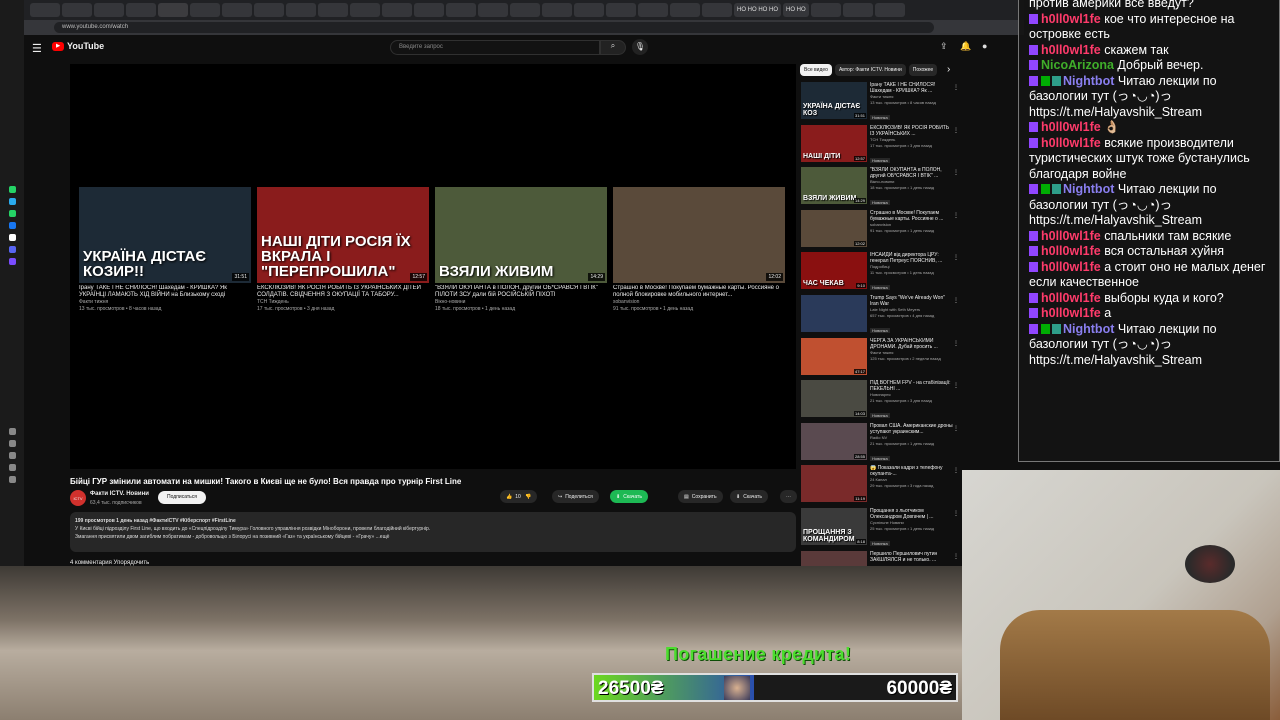 This screenshot has width=1280, height=720. What do you see at coordinates (519, 496) in the screenshot?
I see `like-button: 👍 10 👎` at bounding box center [519, 496].